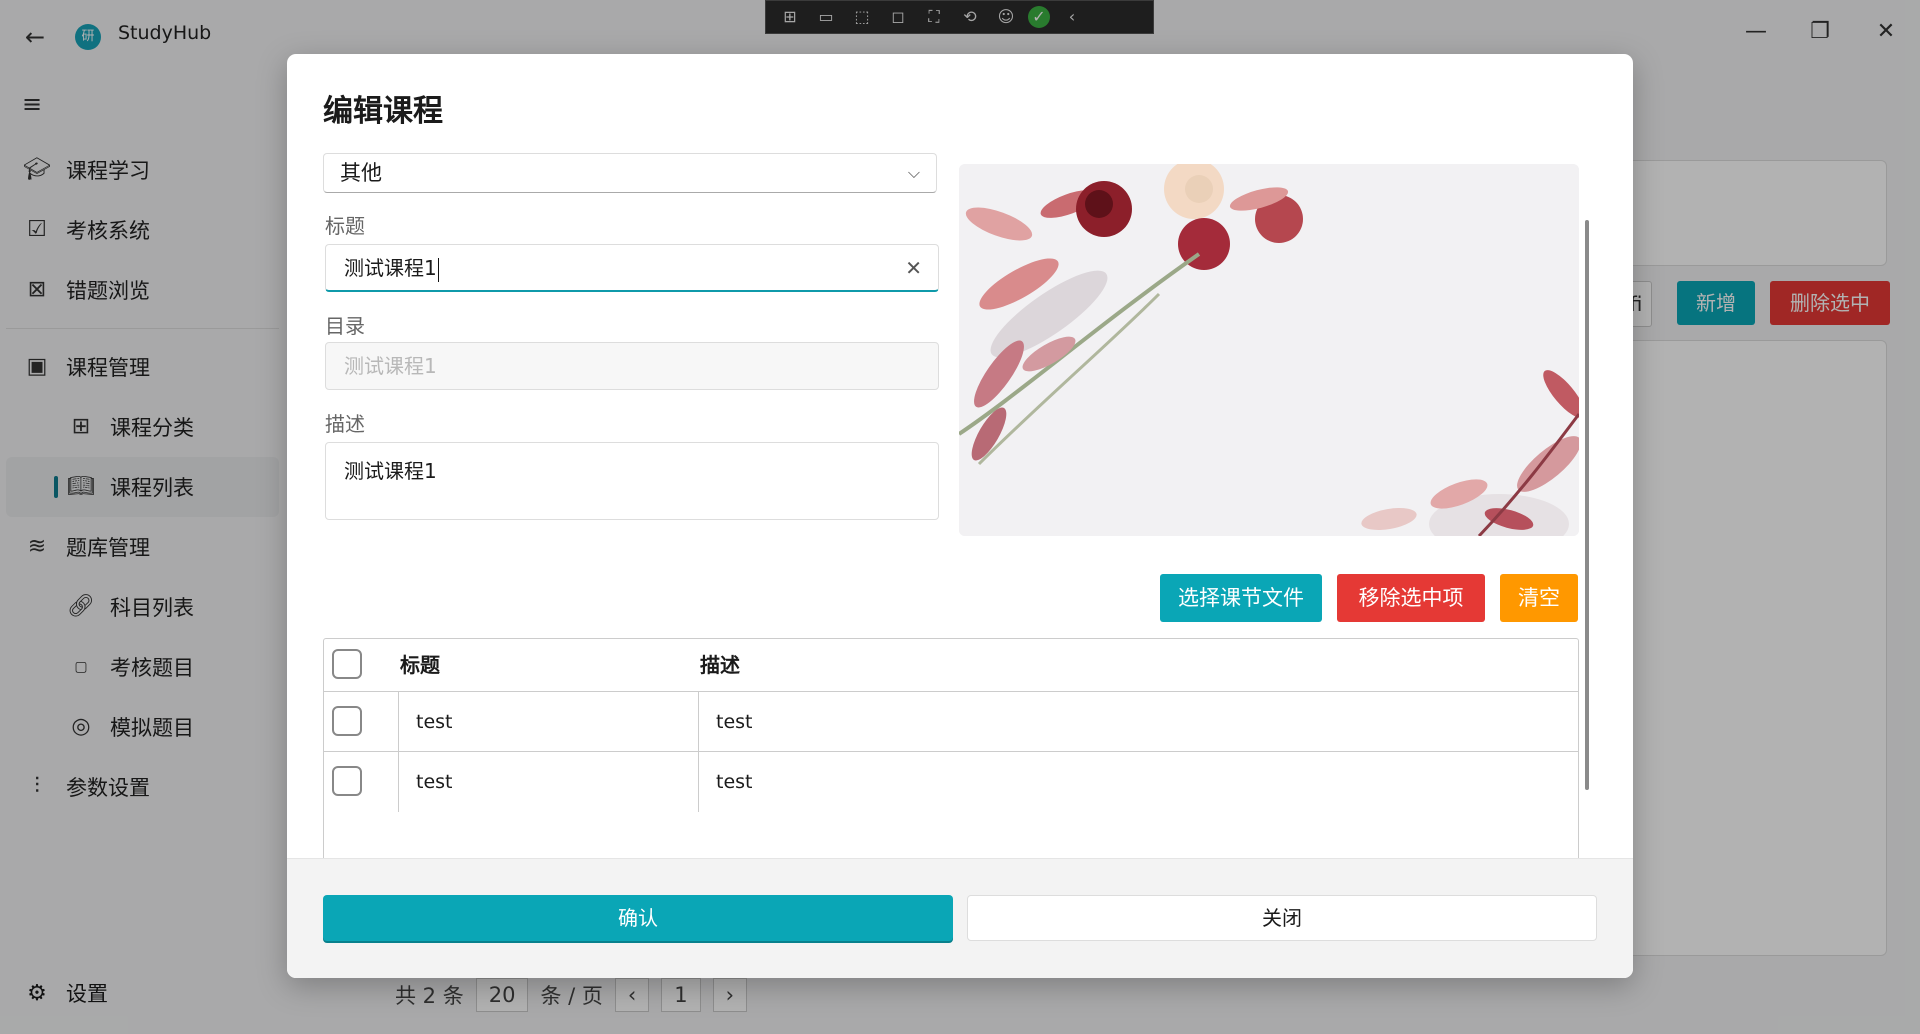 The image size is (1920, 1034). Describe the element at coordinates (630, 173) in the screenshot. I see `category-select: 其他 ⌵` at that location.